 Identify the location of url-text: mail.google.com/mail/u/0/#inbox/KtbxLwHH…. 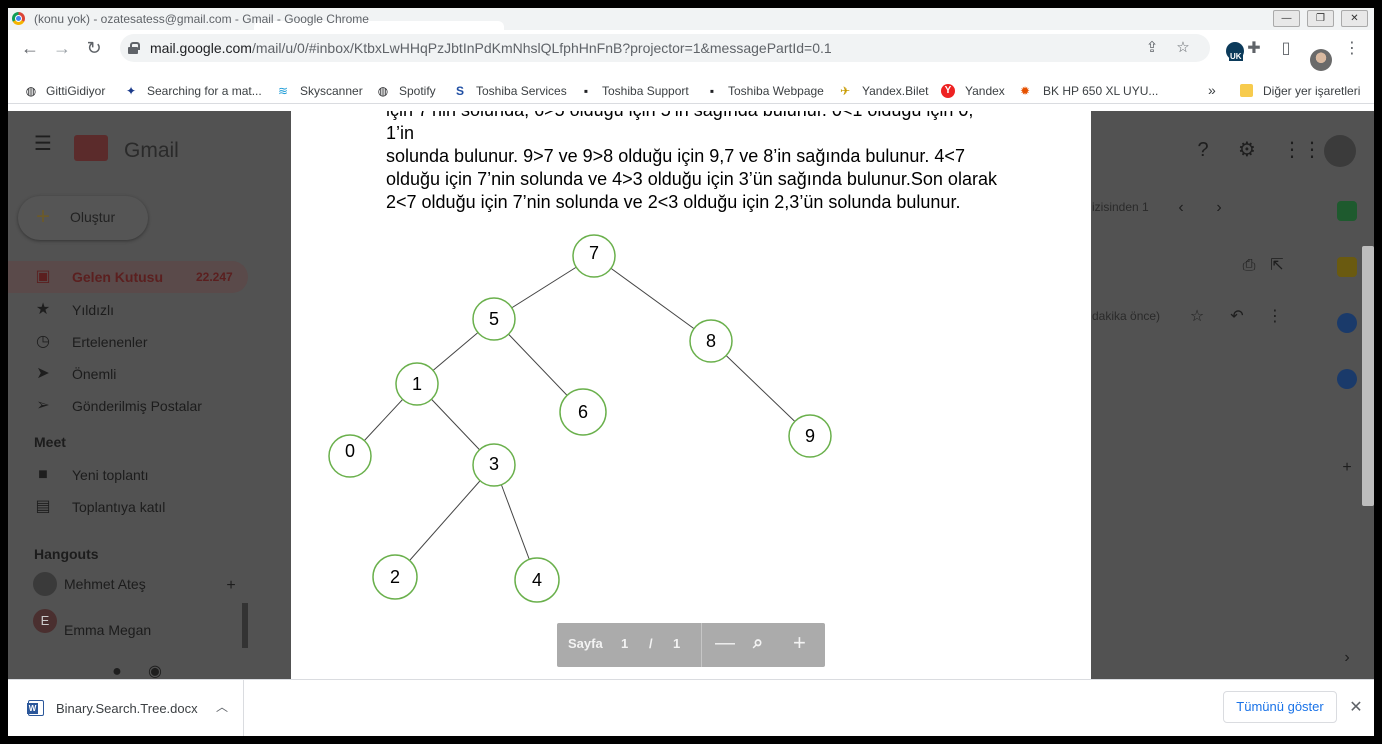
(491, 48).